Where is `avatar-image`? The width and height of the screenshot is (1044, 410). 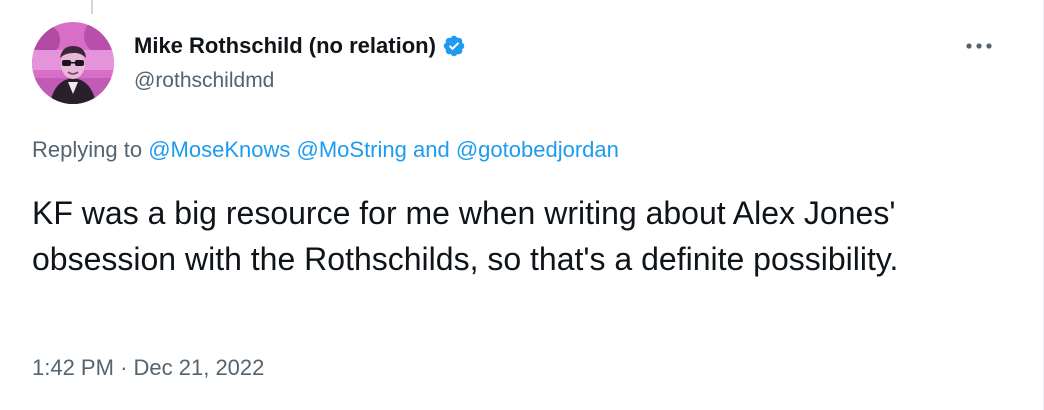
avatar-image is located at coordinates (73, 63).